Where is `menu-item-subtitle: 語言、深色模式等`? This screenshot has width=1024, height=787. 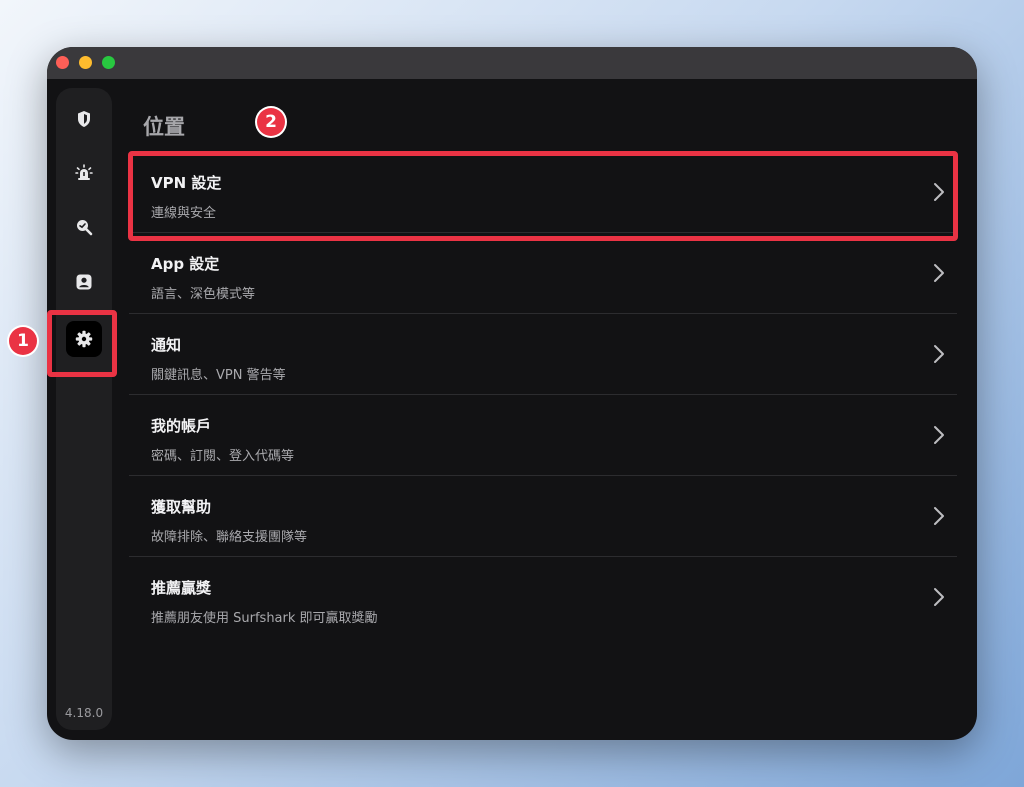
menu-item-subtitle: 語言、深色模式等 is located at coordinates (203, 294).